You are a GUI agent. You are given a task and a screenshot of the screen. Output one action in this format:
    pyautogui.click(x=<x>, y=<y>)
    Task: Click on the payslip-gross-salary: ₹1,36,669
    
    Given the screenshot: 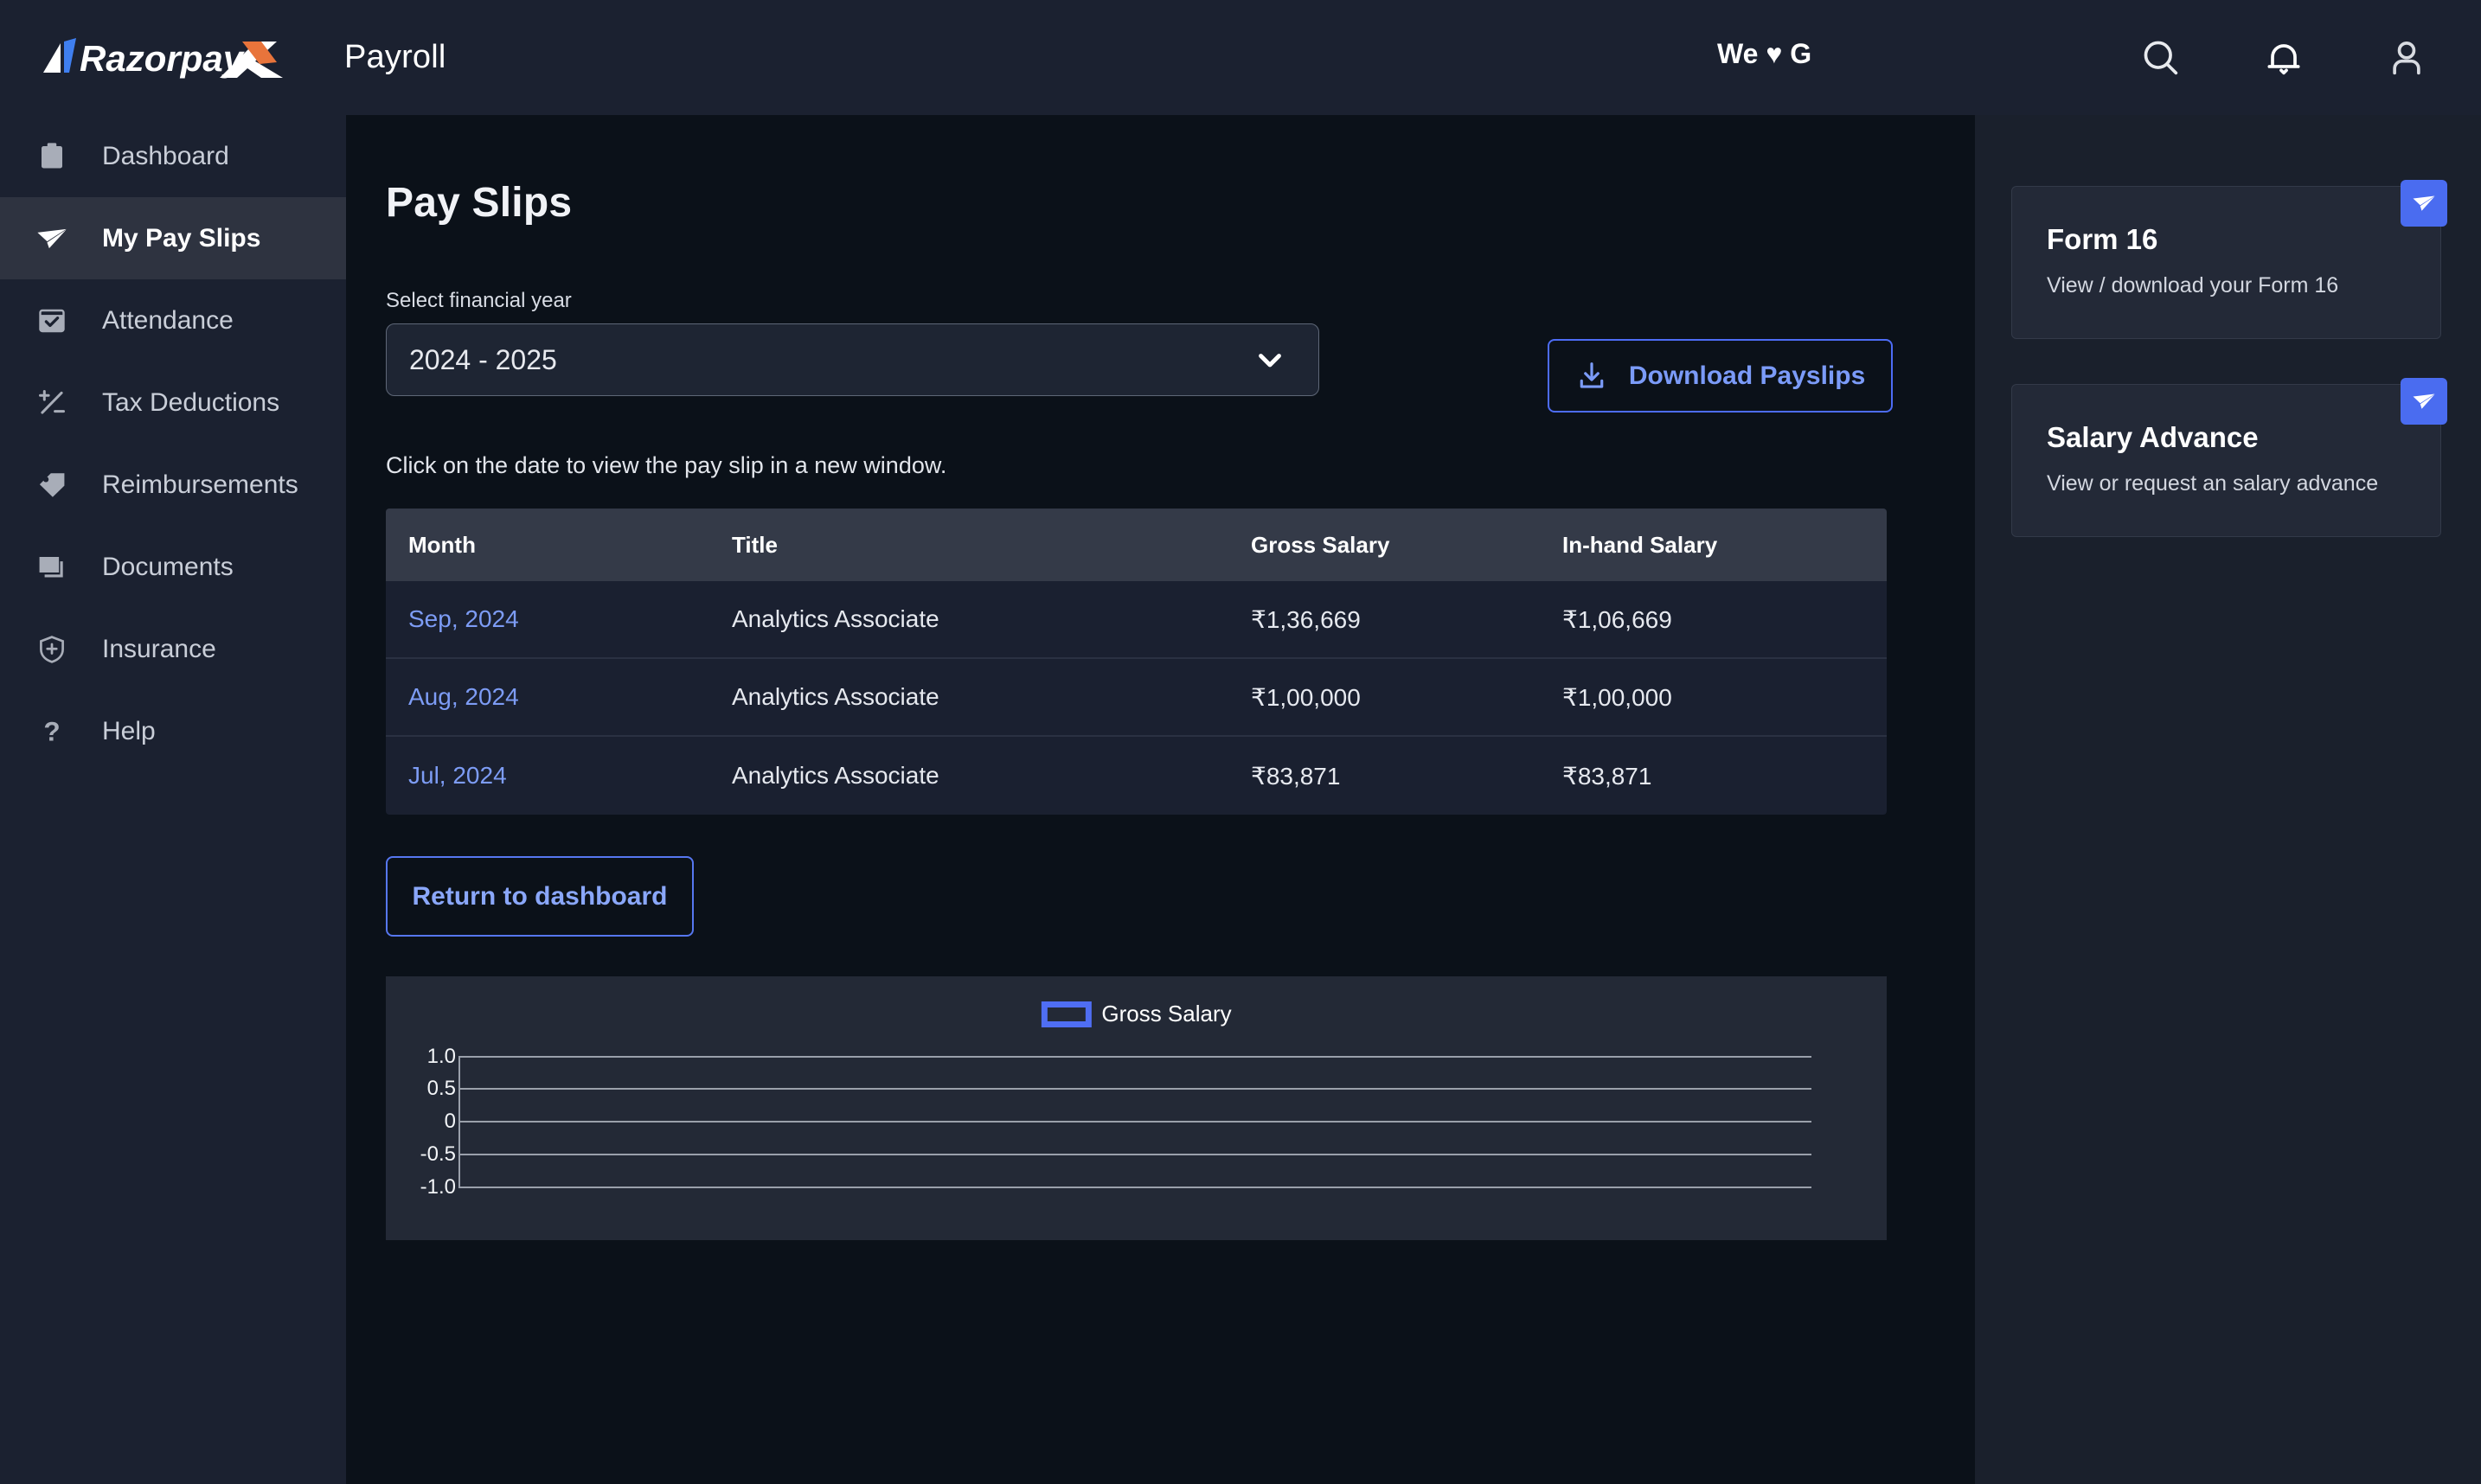 What is the action you would take?
    pyautogui.click(x=1306, y=619)
    